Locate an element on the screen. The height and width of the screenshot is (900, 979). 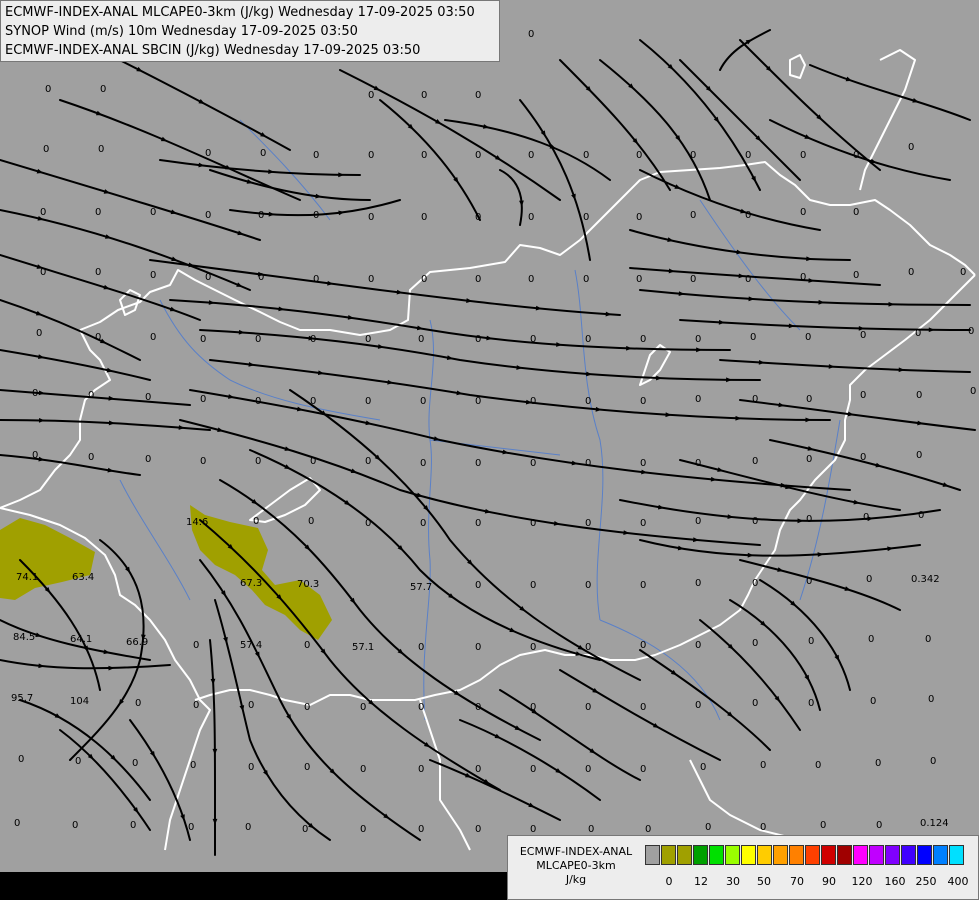
value-label: 57.1 is located at coordinates (363, 647).